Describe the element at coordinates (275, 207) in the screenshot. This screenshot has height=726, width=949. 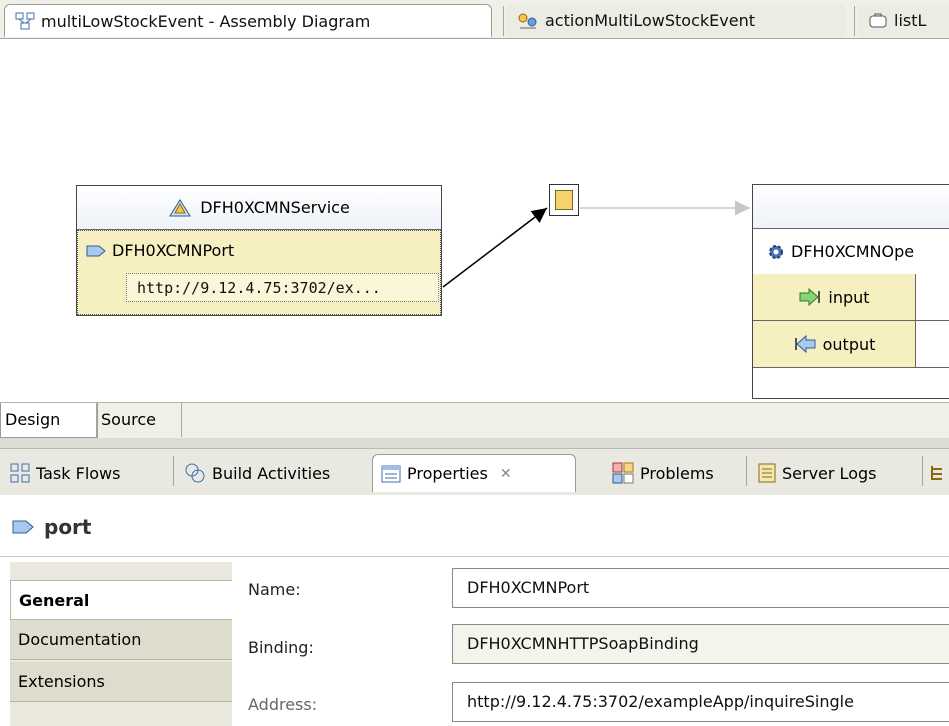
I see `service-name: DFH0XCMNService` at that location.